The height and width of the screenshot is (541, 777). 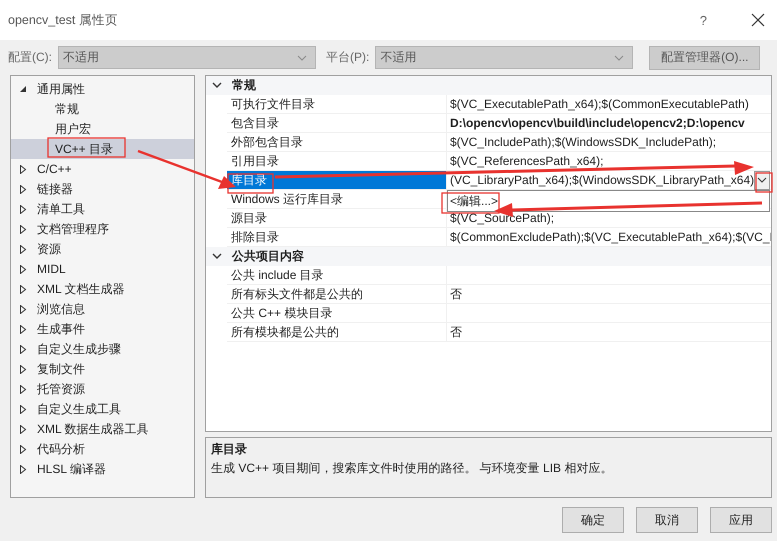 I want to click on property-name: 引用目录, so click(x=337, y=161).